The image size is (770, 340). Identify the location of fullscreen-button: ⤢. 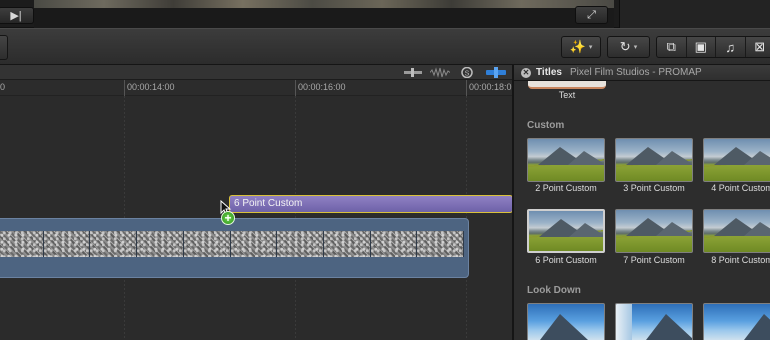
(591, 15).